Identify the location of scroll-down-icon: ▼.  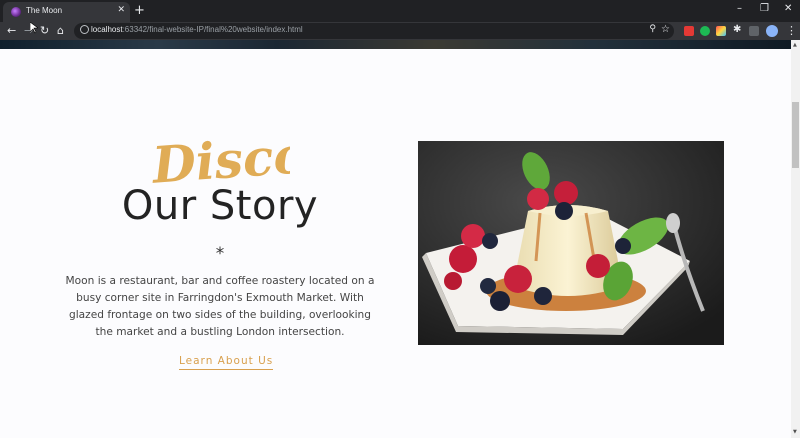
(795, 432).